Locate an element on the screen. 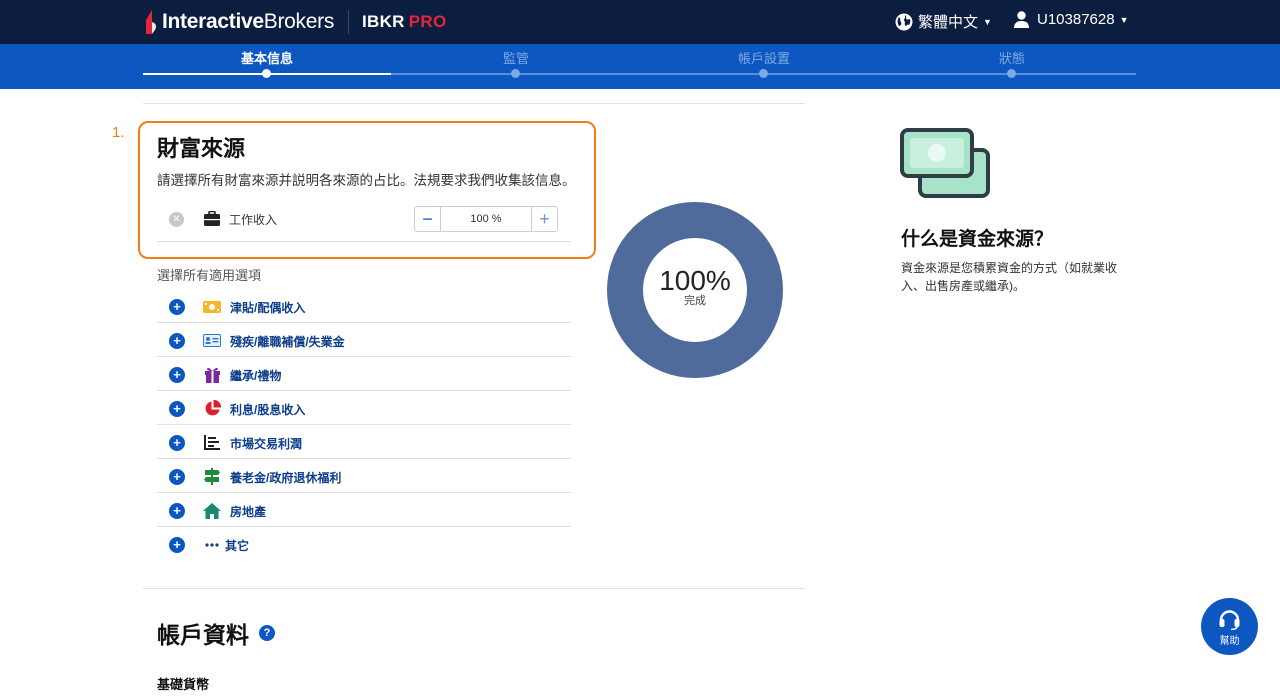 The width and height of the screenshot is (1280, 697). base-currency-label: 基礎貨幣 is located at coordinates (183, 684).